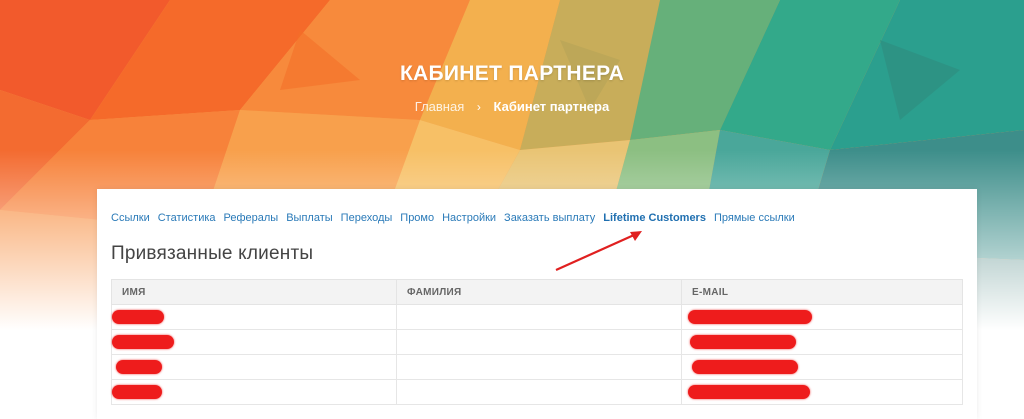  Describe the element at coordinates (598, 251) in the screenshot. I see `red-arrow-annotation` at that location.